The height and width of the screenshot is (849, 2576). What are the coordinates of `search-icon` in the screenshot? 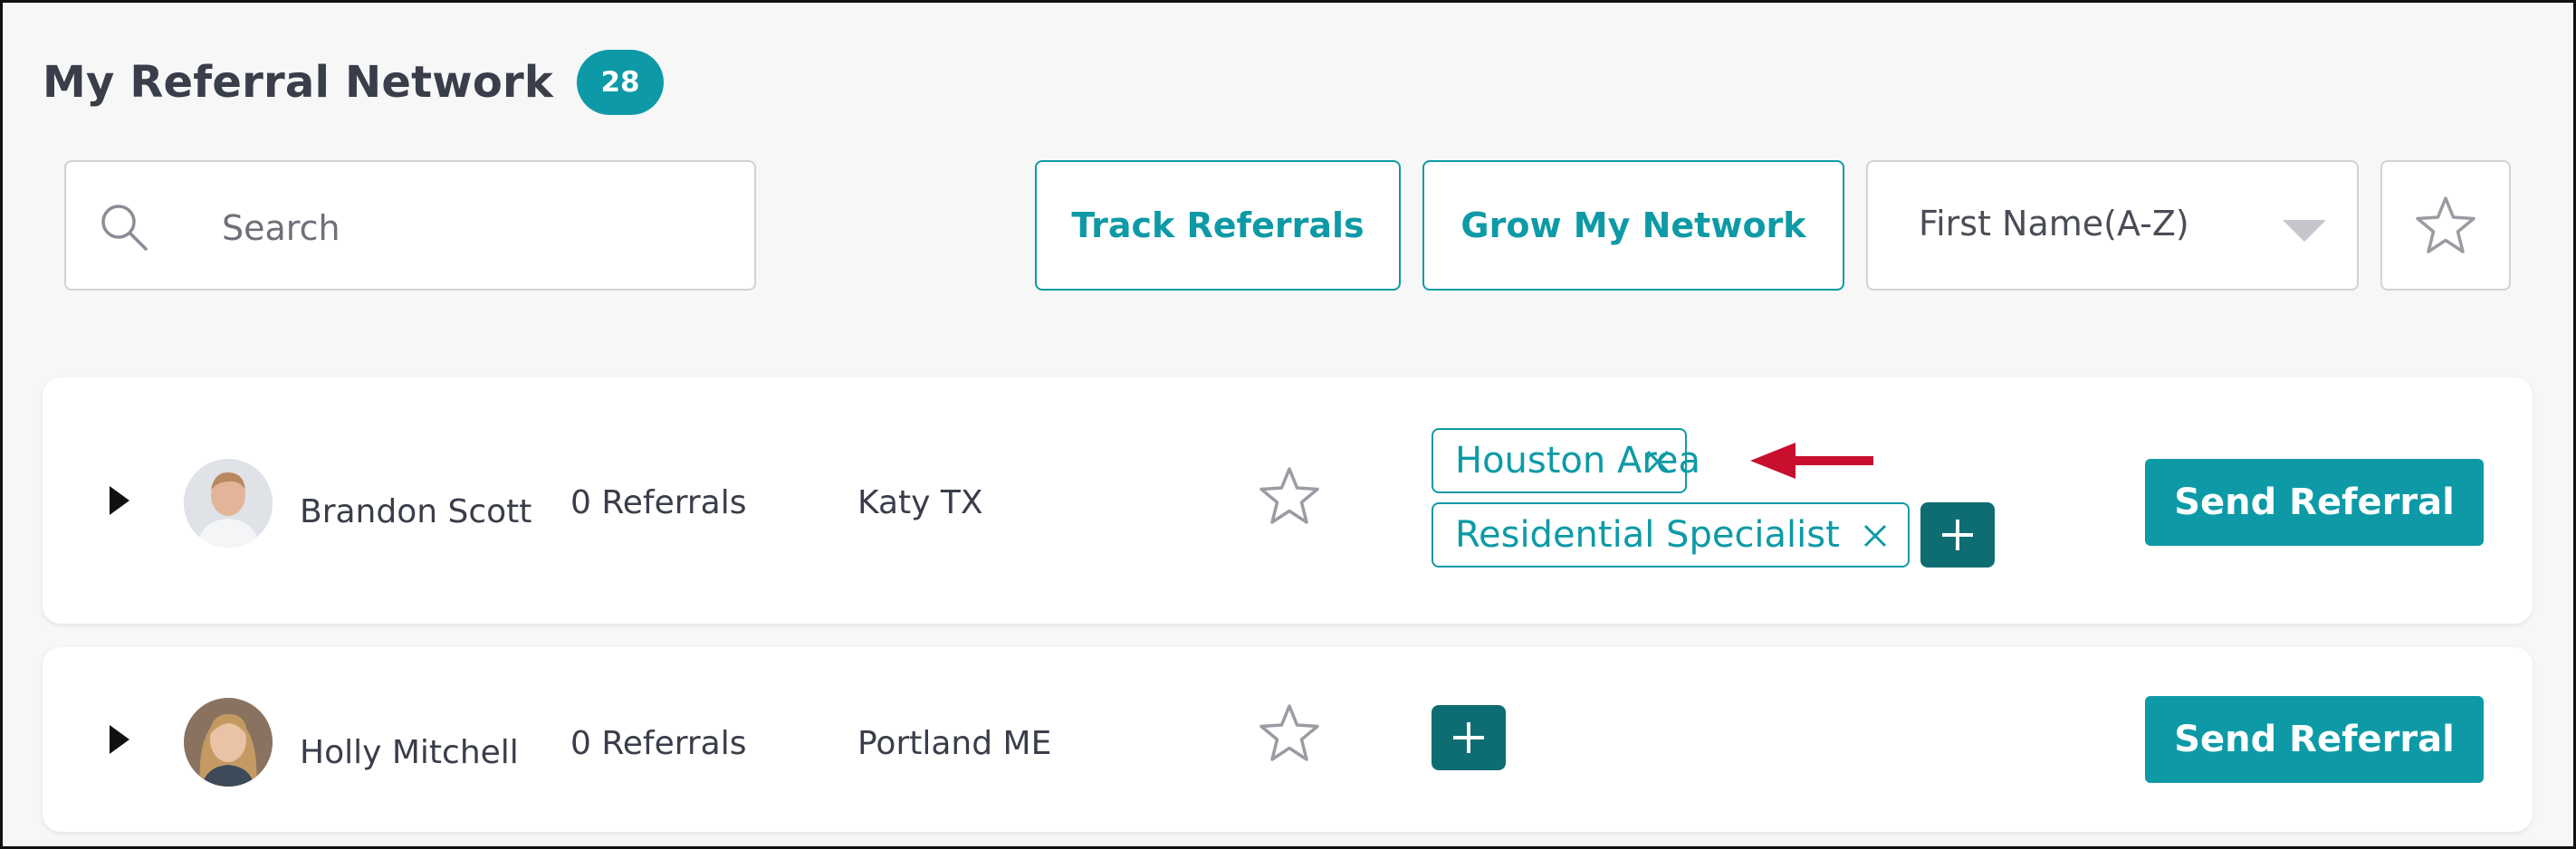 It's located at (124, 228).